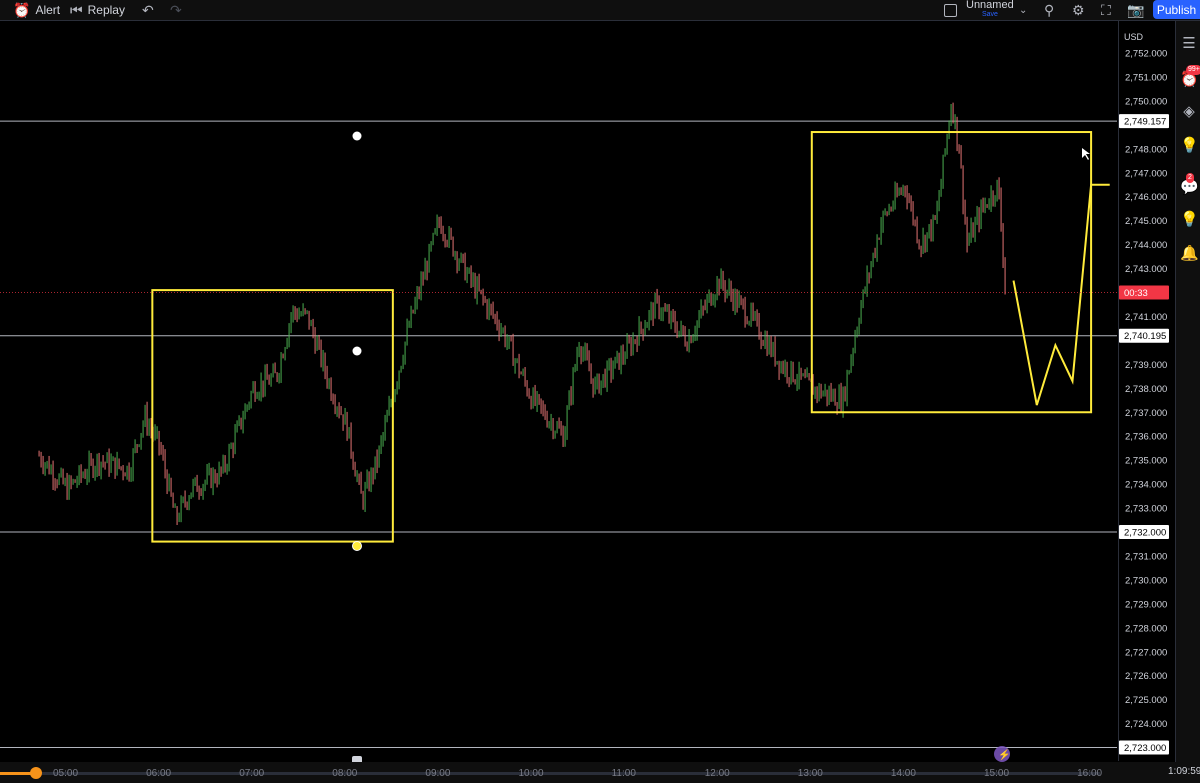  What do you see at coordinates (1189, 220) in the screenshot?
I see `streams-icon: 💡` at bounding box center [1189, 220].